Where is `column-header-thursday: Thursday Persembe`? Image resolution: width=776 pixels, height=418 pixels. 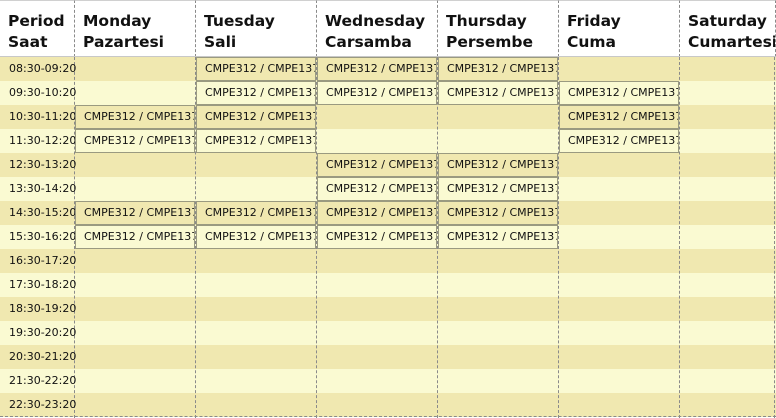 column-header-thursday: Thursday Persembe is located at coordinates (498, 28).